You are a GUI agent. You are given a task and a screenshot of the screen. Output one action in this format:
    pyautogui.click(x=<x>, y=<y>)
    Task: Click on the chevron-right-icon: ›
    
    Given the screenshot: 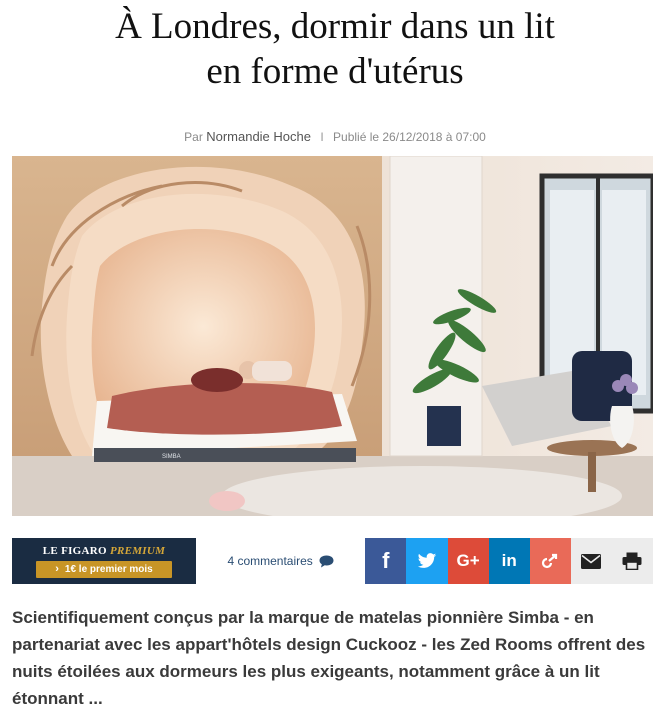 What is the action you would take?
    pyautogui.click(x=57, y=569)
    